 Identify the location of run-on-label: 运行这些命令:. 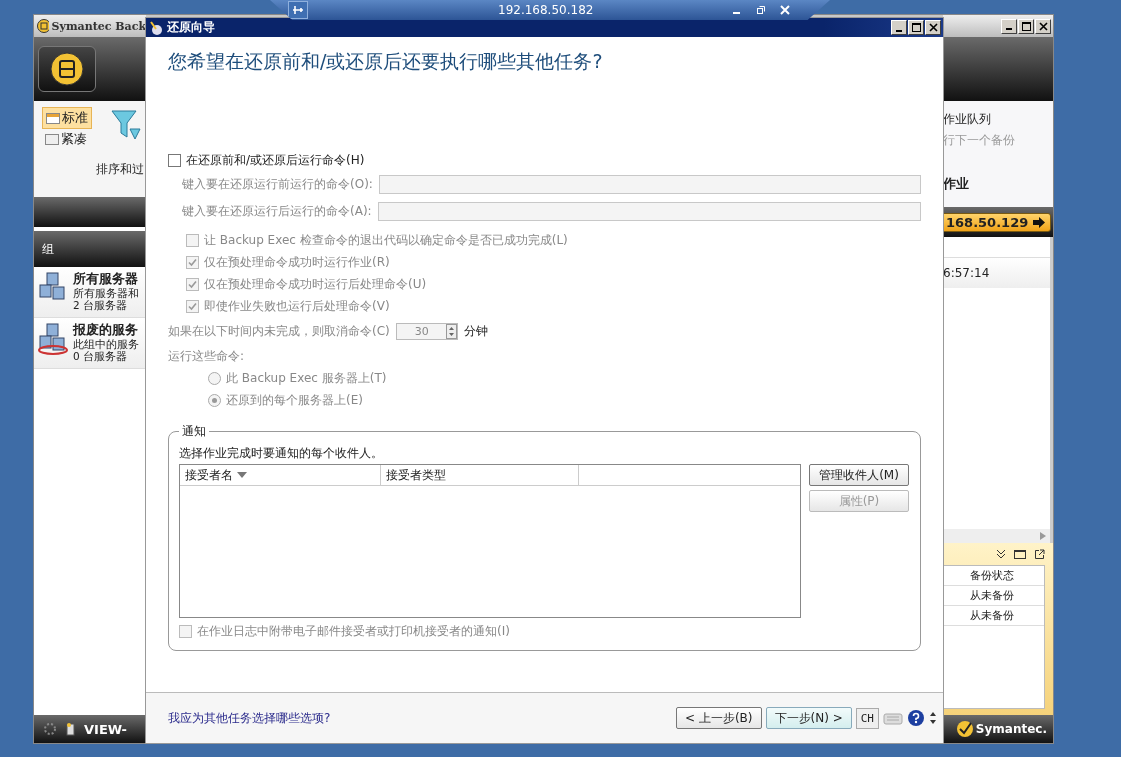
(206, 356).